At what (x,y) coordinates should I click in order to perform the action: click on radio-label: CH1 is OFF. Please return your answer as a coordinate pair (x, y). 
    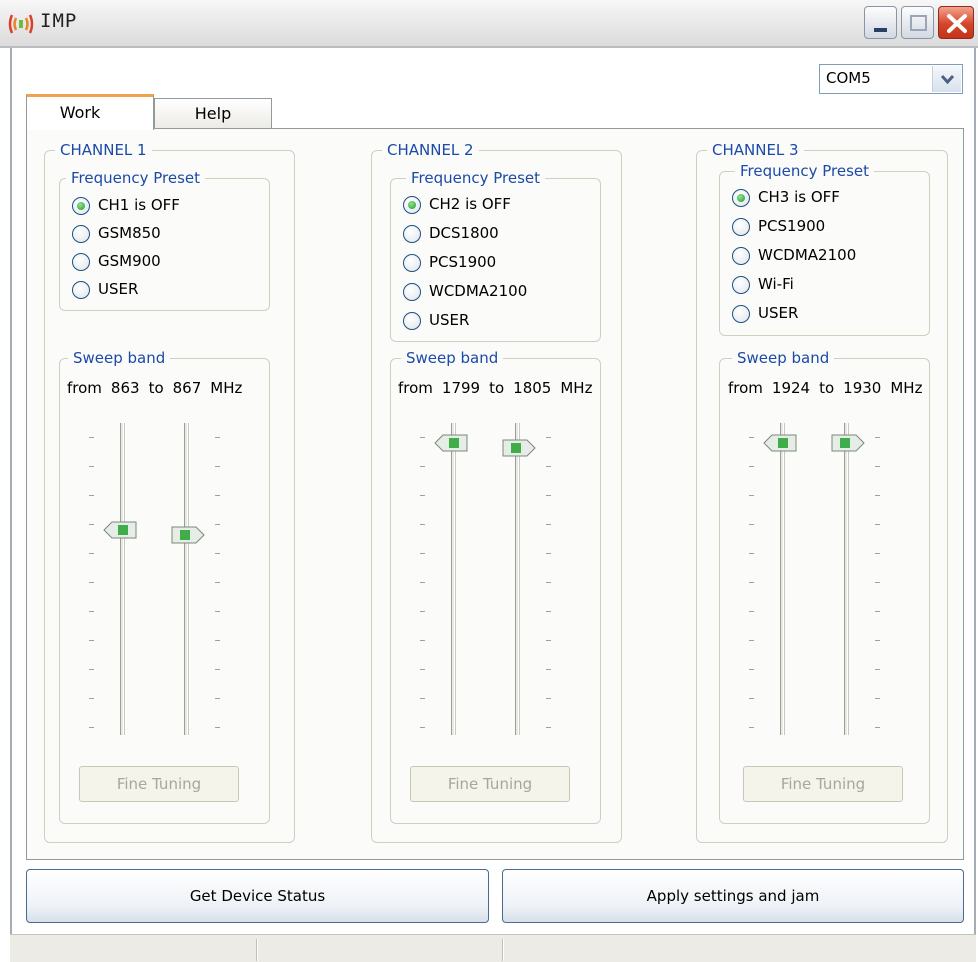
    Looking at the image, I should click on (139, 205).